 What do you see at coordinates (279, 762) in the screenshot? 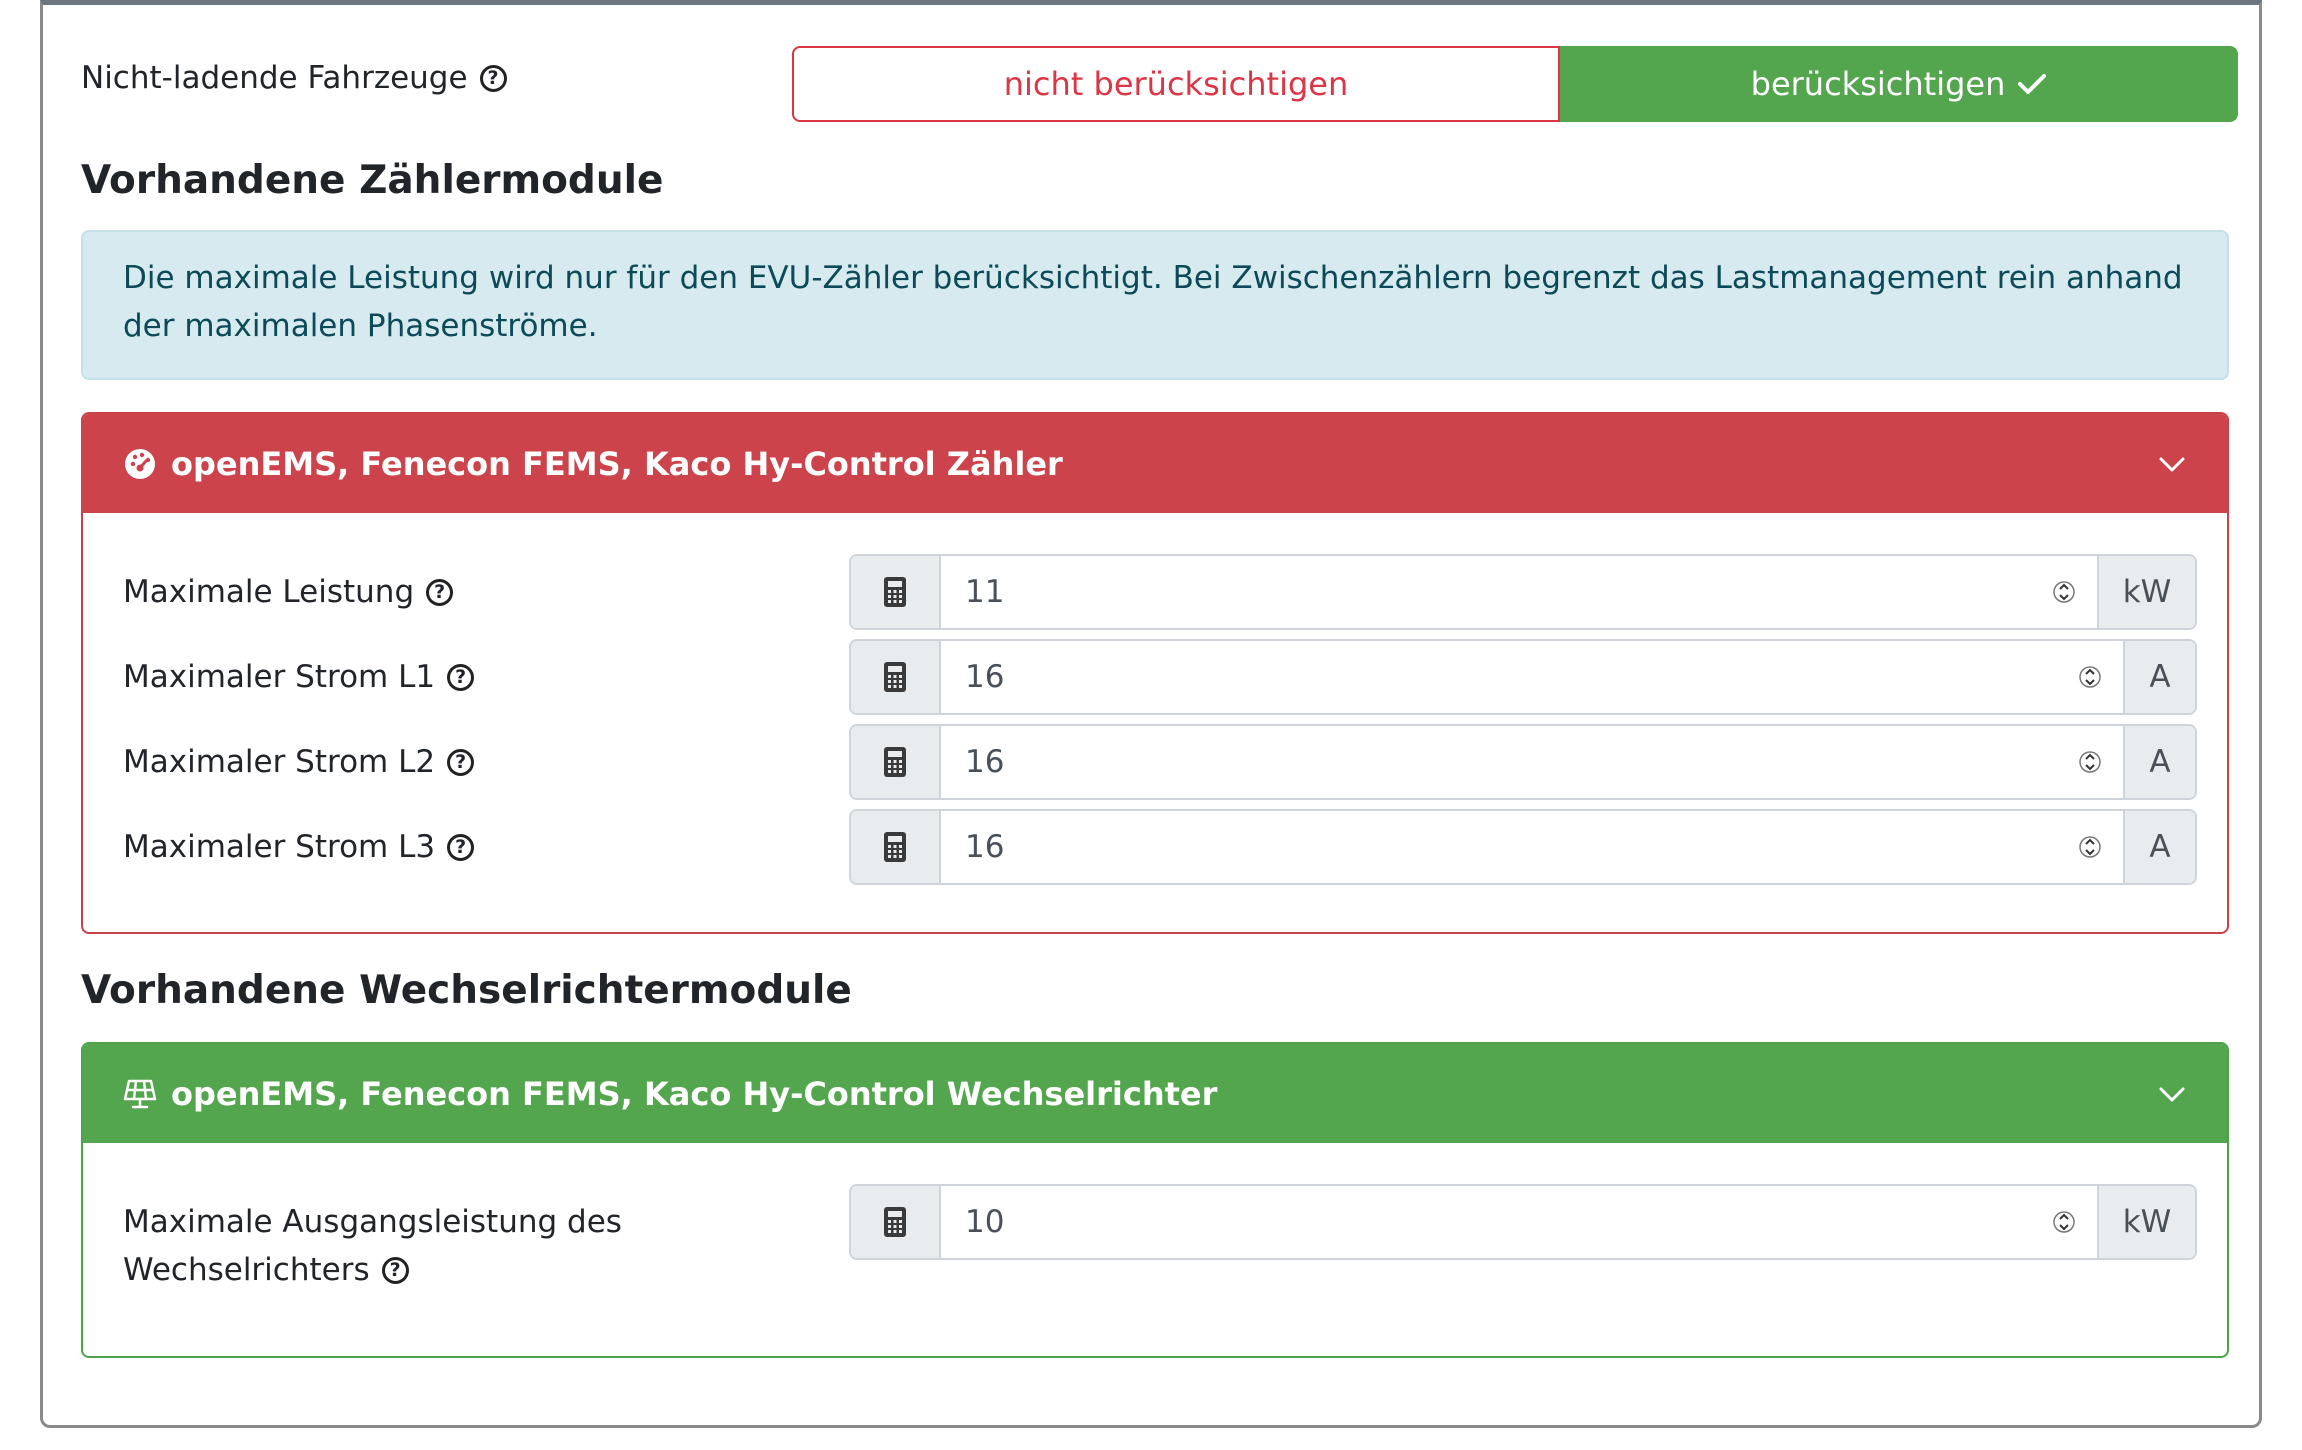
I see `field-label: Maximaler Strom L2` at bounding box center [279, 762].